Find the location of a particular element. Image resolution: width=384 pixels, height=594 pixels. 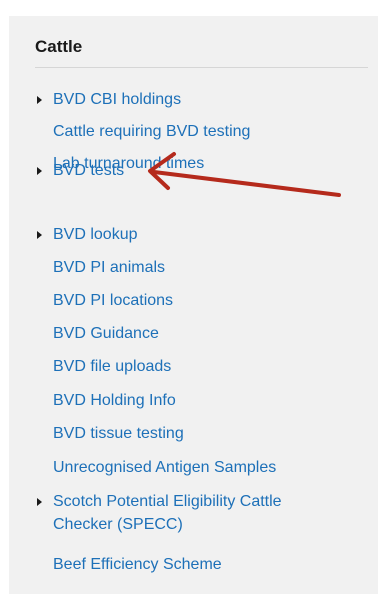

red-arrow-shape is located at coordinates (244, 174).